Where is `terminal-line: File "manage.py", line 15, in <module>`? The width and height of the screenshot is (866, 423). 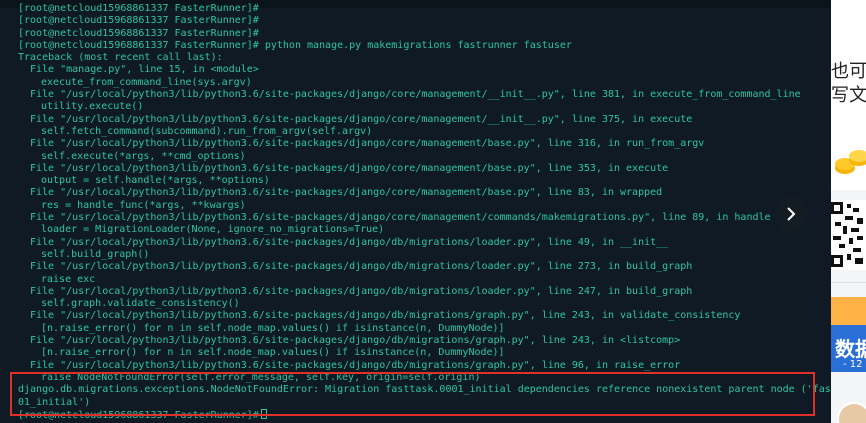
terminal-line: File "manage.py", line 15, in <module> is located at coordinates (144, 70).